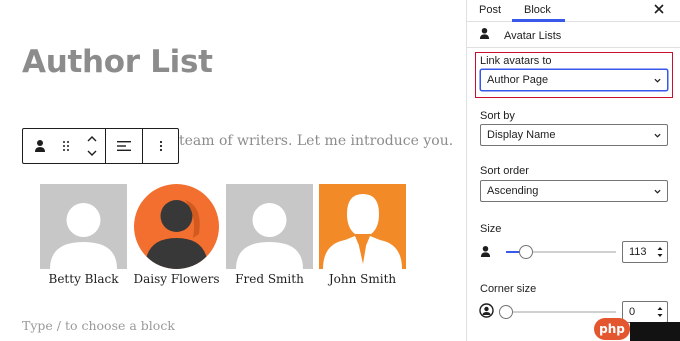  I want to click on toolbar-group-block, so click(64, 146).